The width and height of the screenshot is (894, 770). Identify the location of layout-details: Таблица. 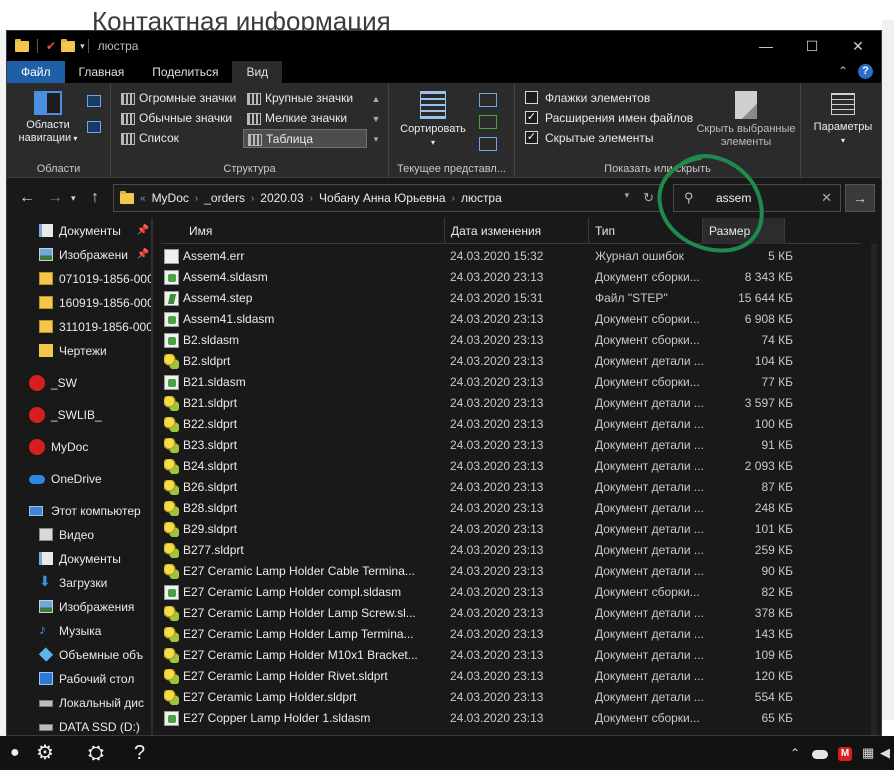
(305, 138).